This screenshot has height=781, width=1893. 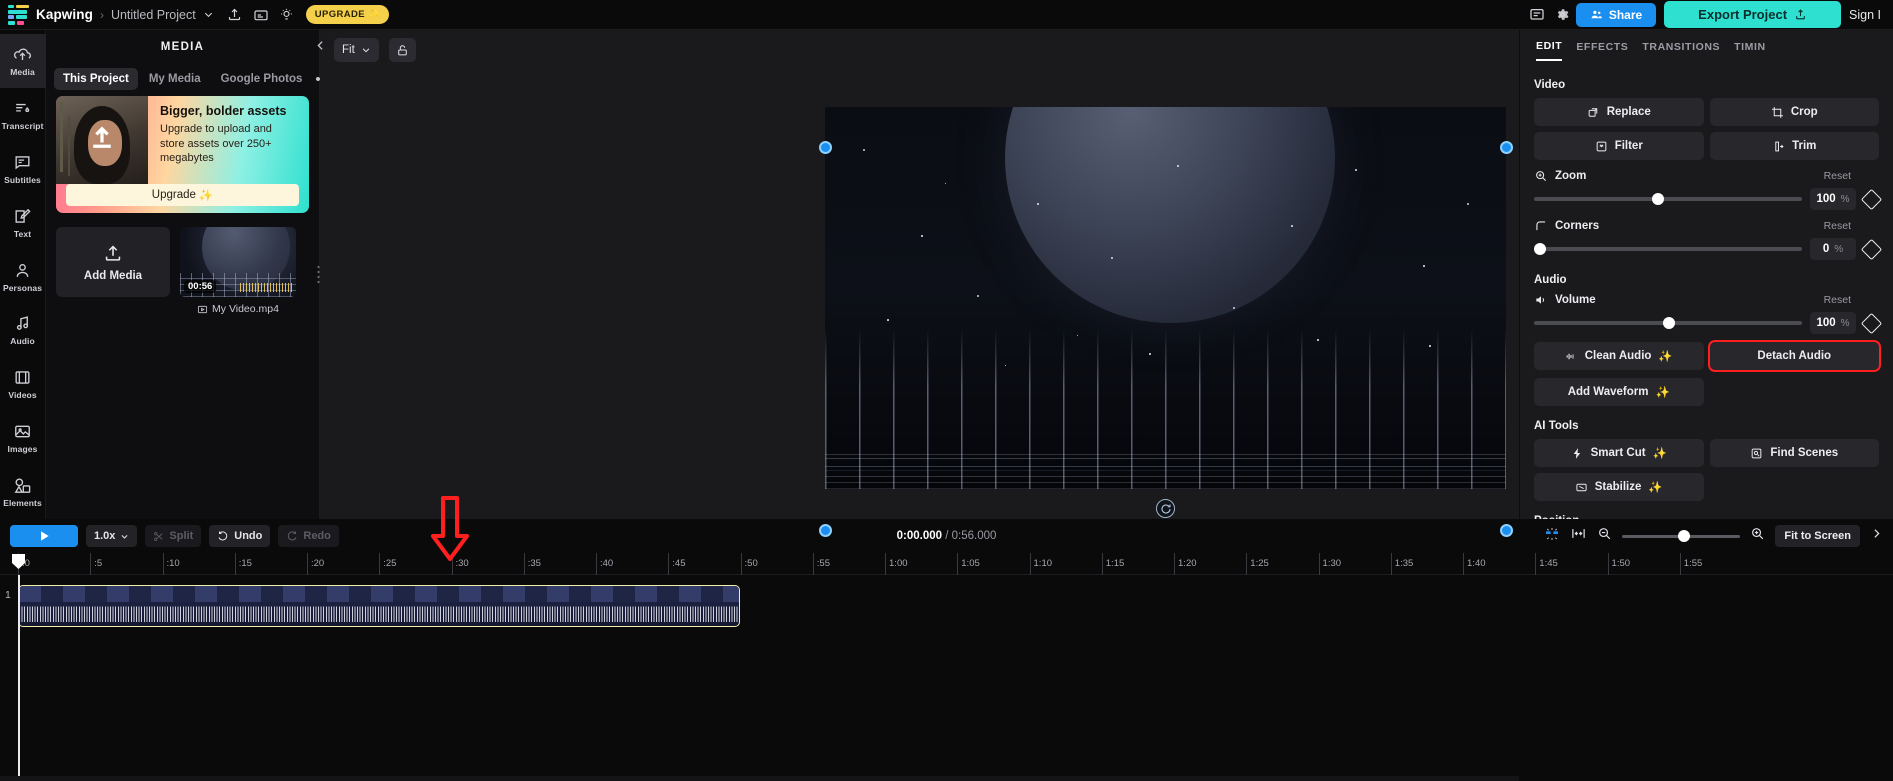 I want to click on sidebar-item-audio: Audio, so click(x=23, y=330).